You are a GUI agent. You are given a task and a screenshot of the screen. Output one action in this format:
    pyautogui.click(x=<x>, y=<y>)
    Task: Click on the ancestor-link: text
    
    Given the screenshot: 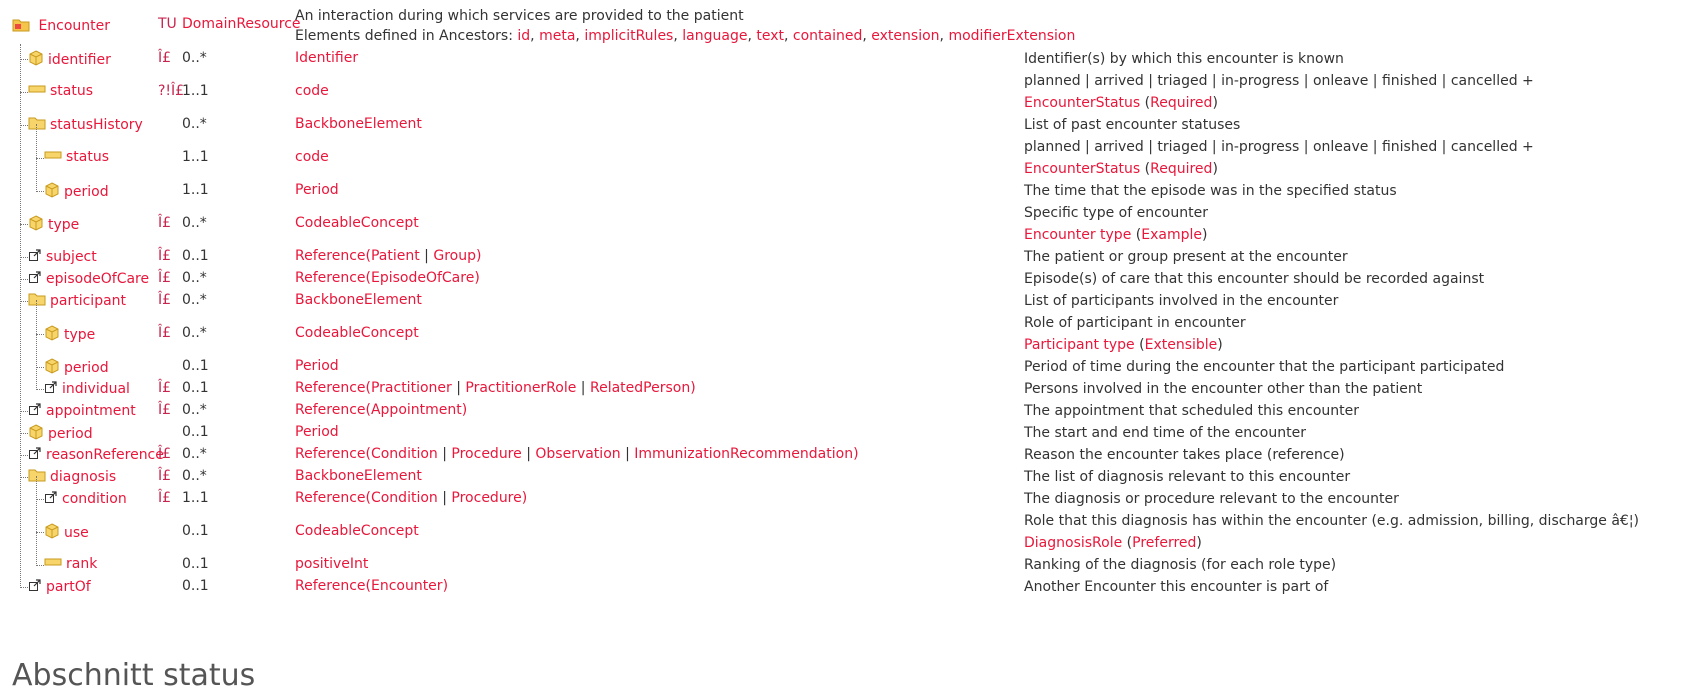 What is the action you would take?
    pyautogui.click(x=770, y=36)
    